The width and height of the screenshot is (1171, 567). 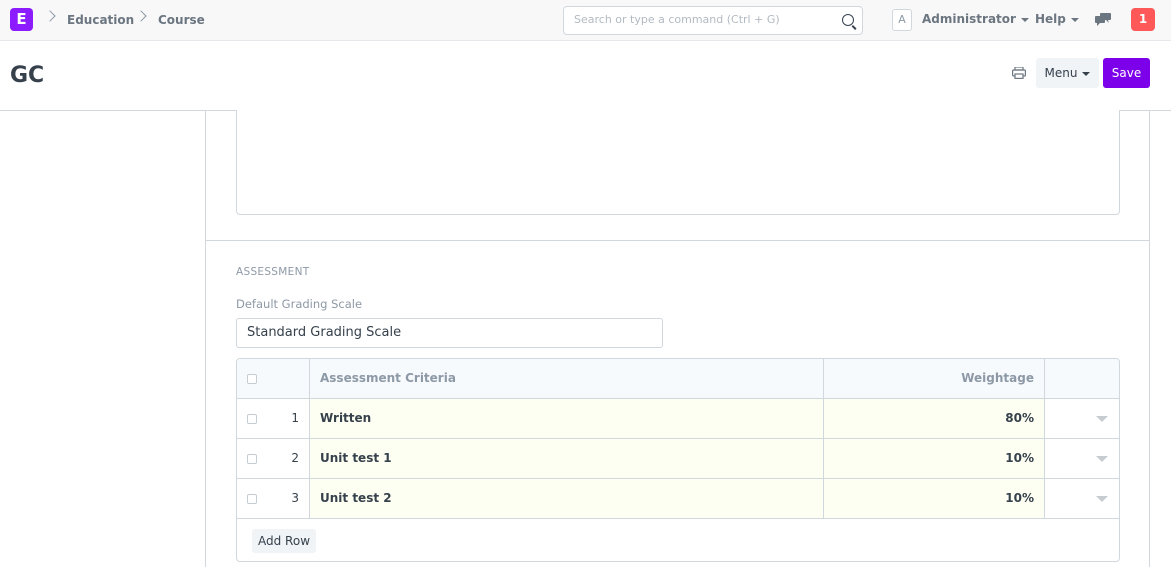 I want to click on breadcrumb-course: Course, so click(x=181, y=20).